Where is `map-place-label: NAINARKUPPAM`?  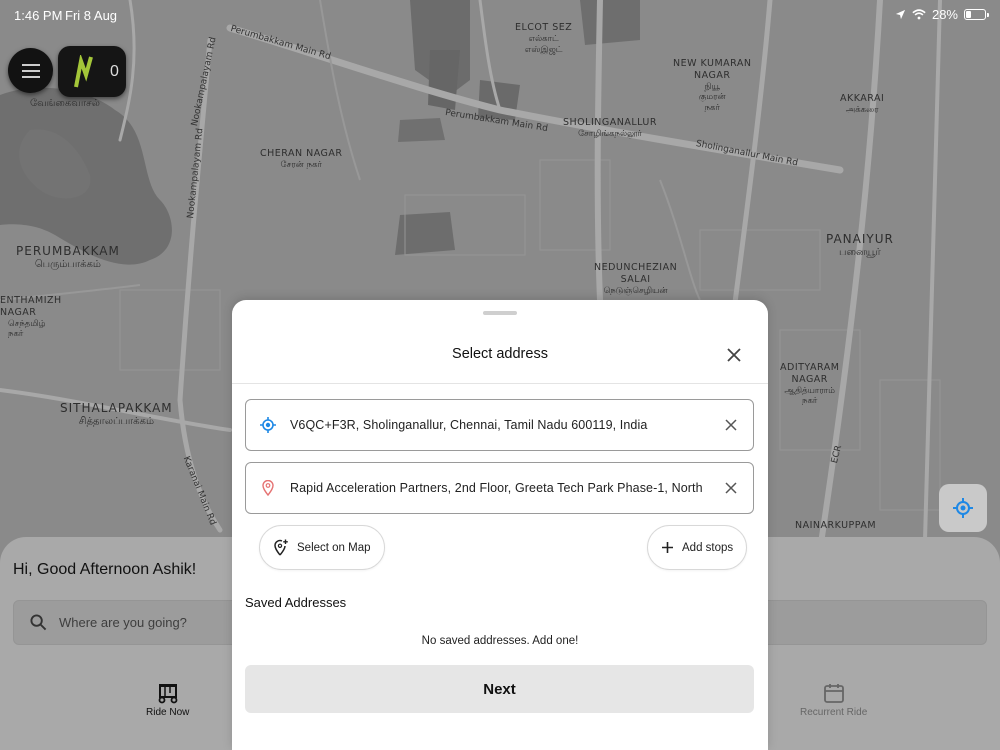 map-place-label: NAINARKUPPAM is located at coordinates (836, 525).